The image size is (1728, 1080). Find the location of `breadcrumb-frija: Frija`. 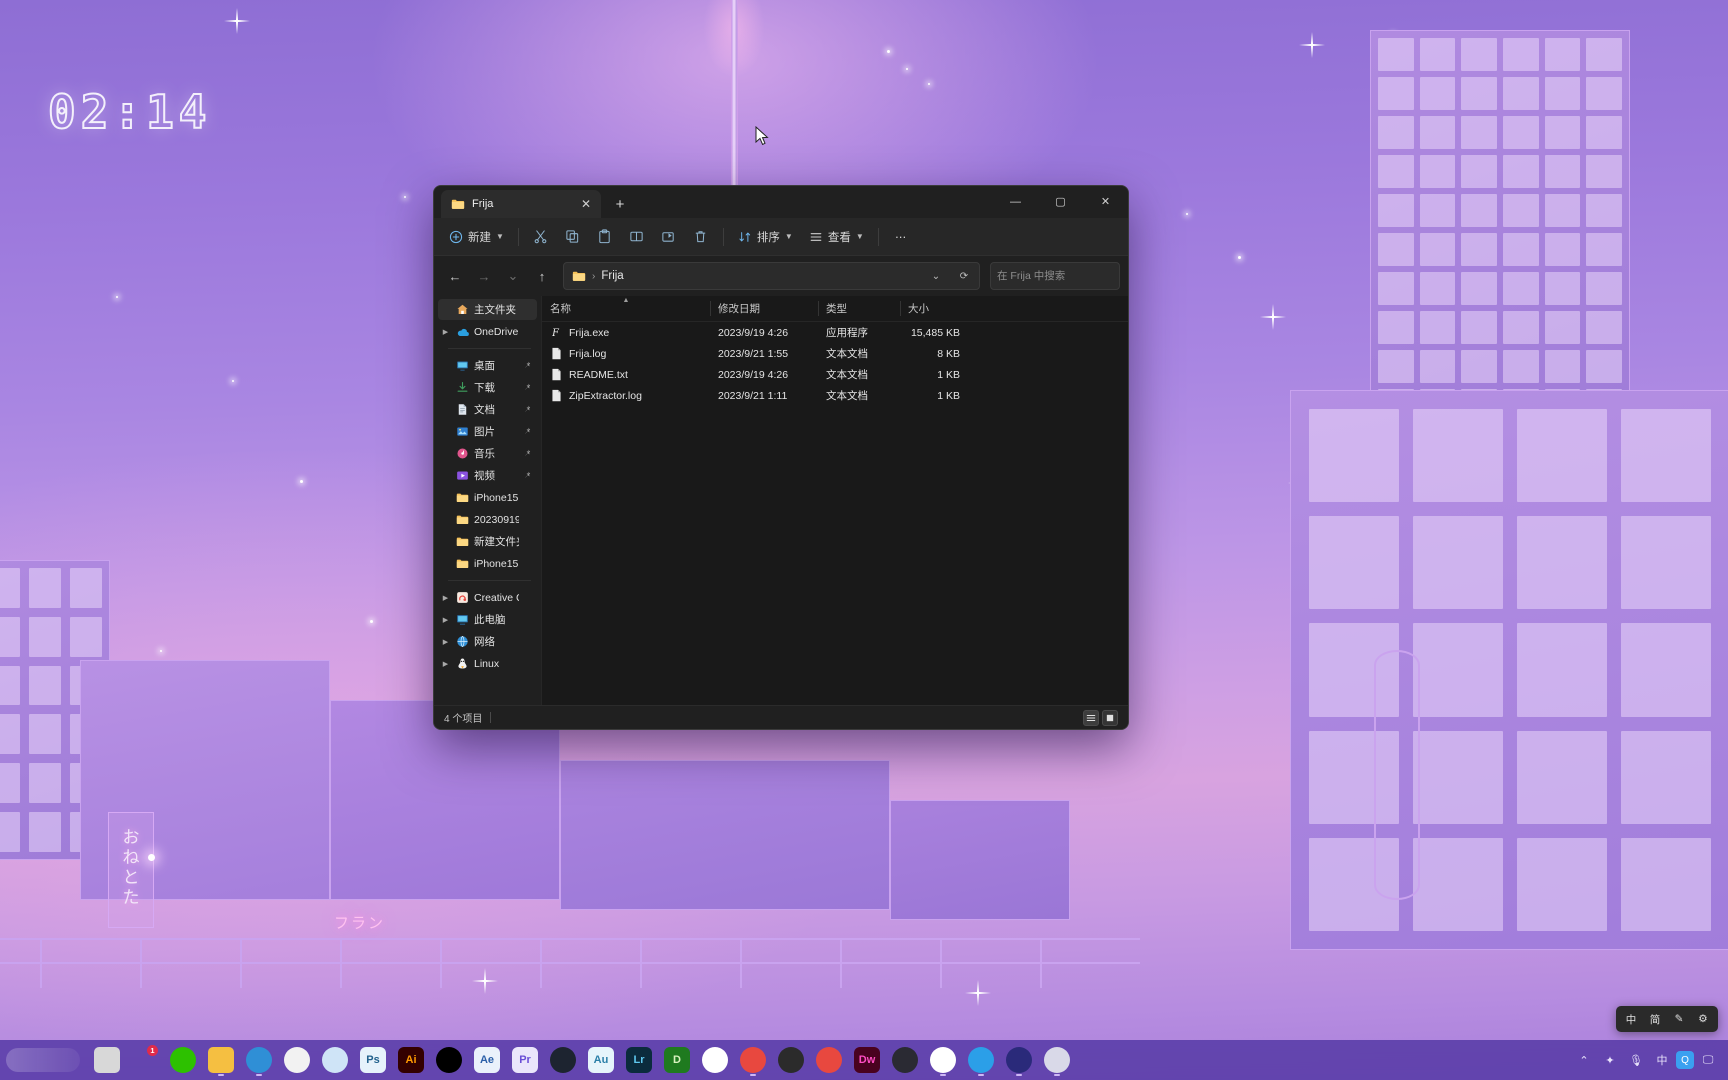

breadcrumb-frija: Frija is located at coordinates (612, 276).